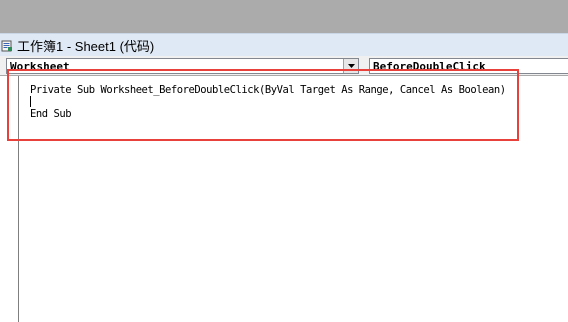 The width and height of the screenshot is (568, 322). I want to click on combo-row: Worksheet BeforeDoubleClick, so click(284, 66).